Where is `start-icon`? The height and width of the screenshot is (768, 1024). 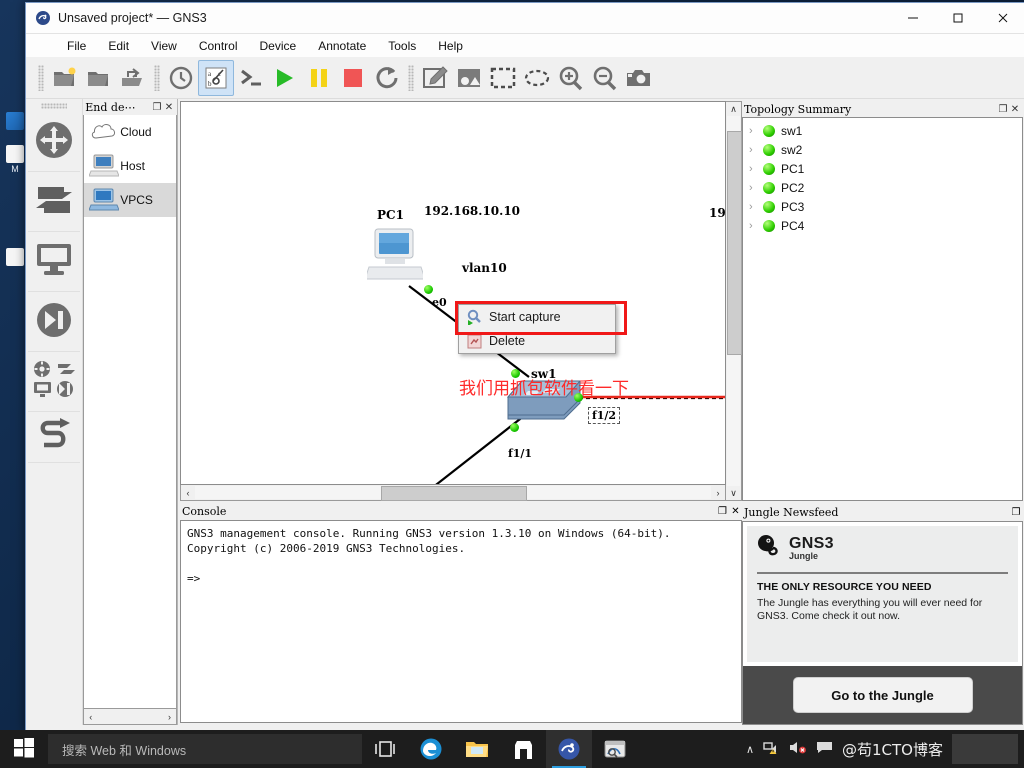 start-icon is located at coordinates (285, 78).